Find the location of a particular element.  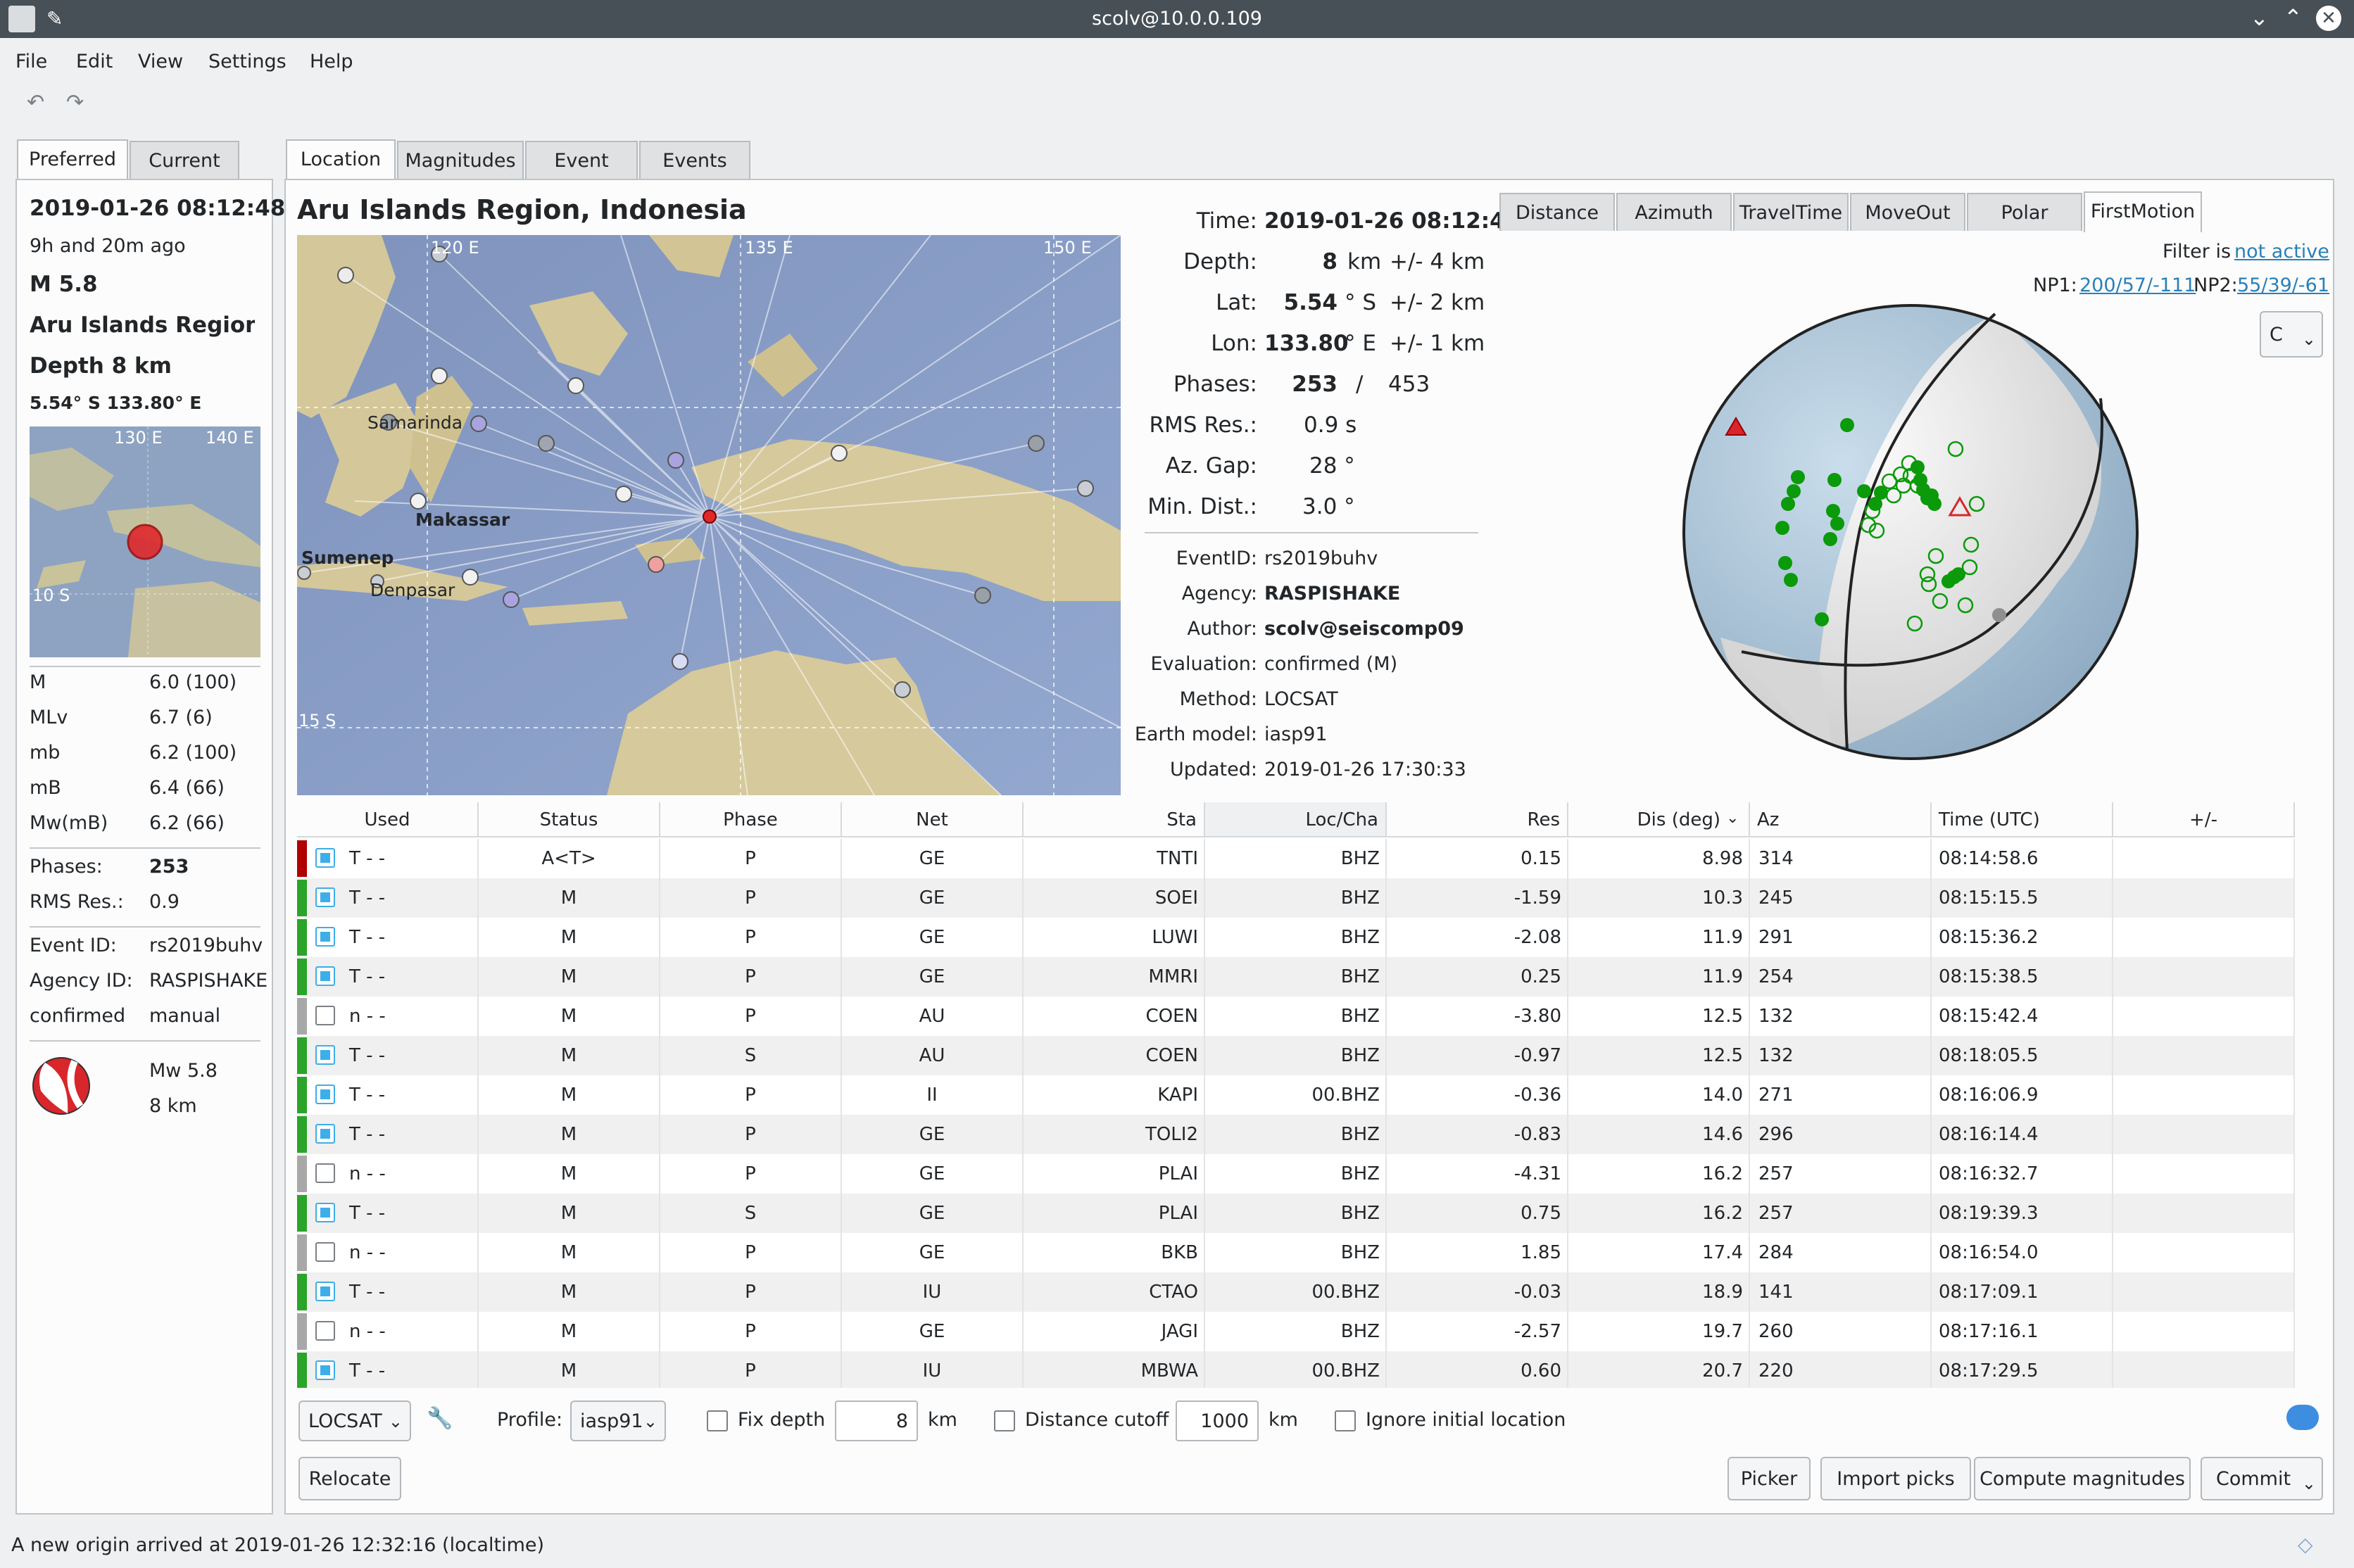

plot-tab-polar: Polar is located at coordinates (2024, 212).